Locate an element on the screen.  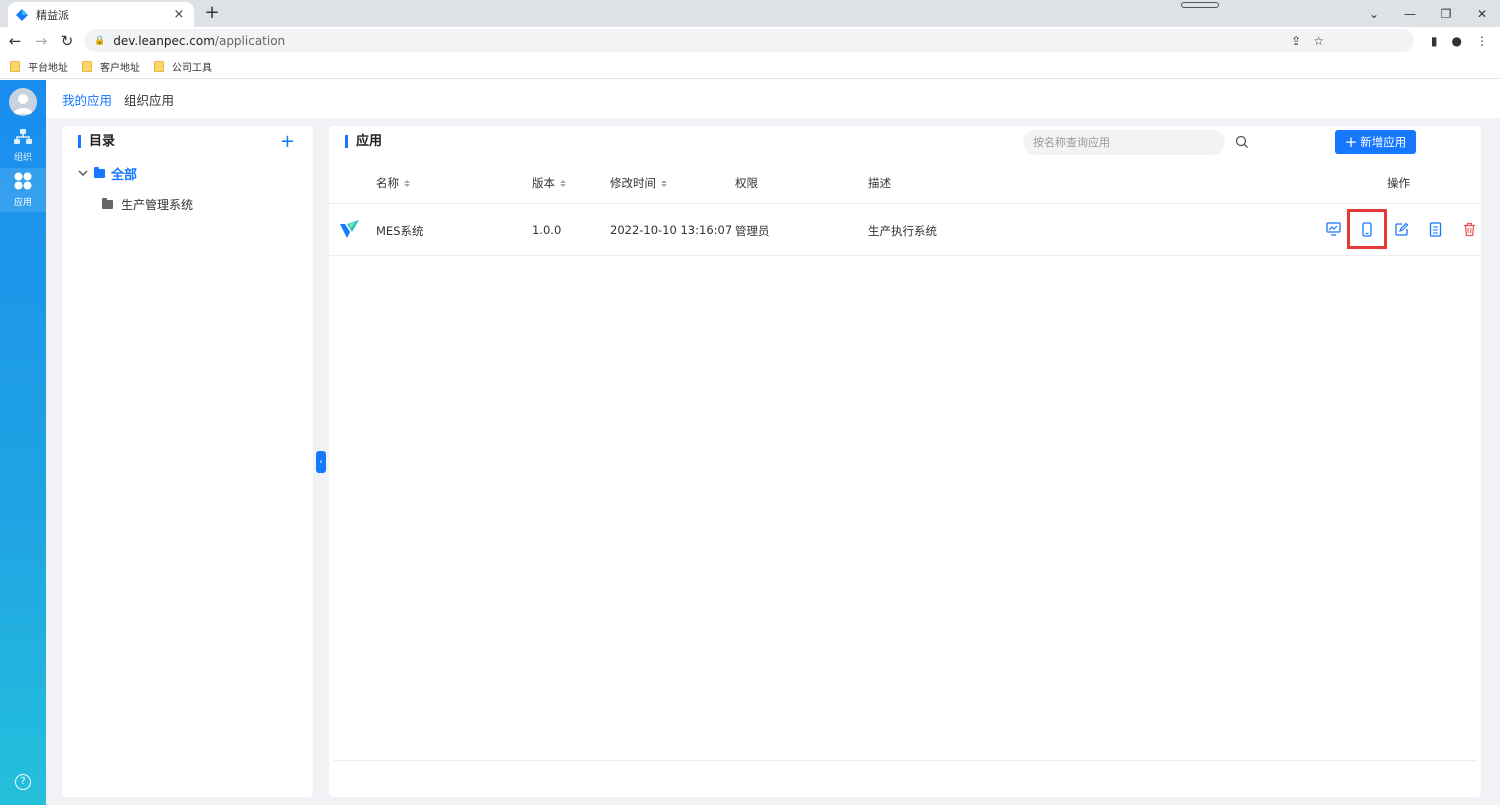
sidebar: 组织 应用 ? is located at coordinates (23, 442).